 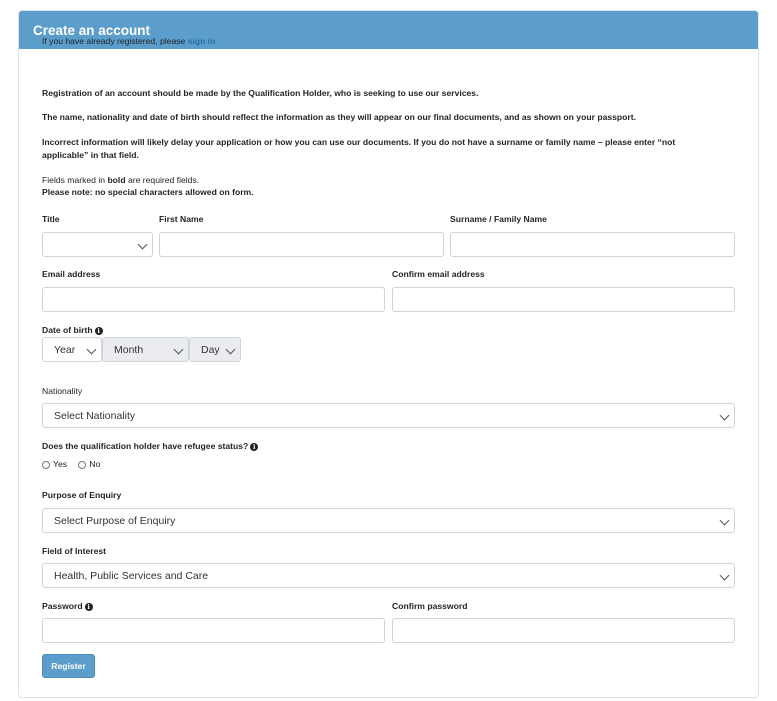 What do you see at coordinates (54, 464) in the screenshot?
I see `refugee-yes-option: Yes` at bounding box center [54, 464].